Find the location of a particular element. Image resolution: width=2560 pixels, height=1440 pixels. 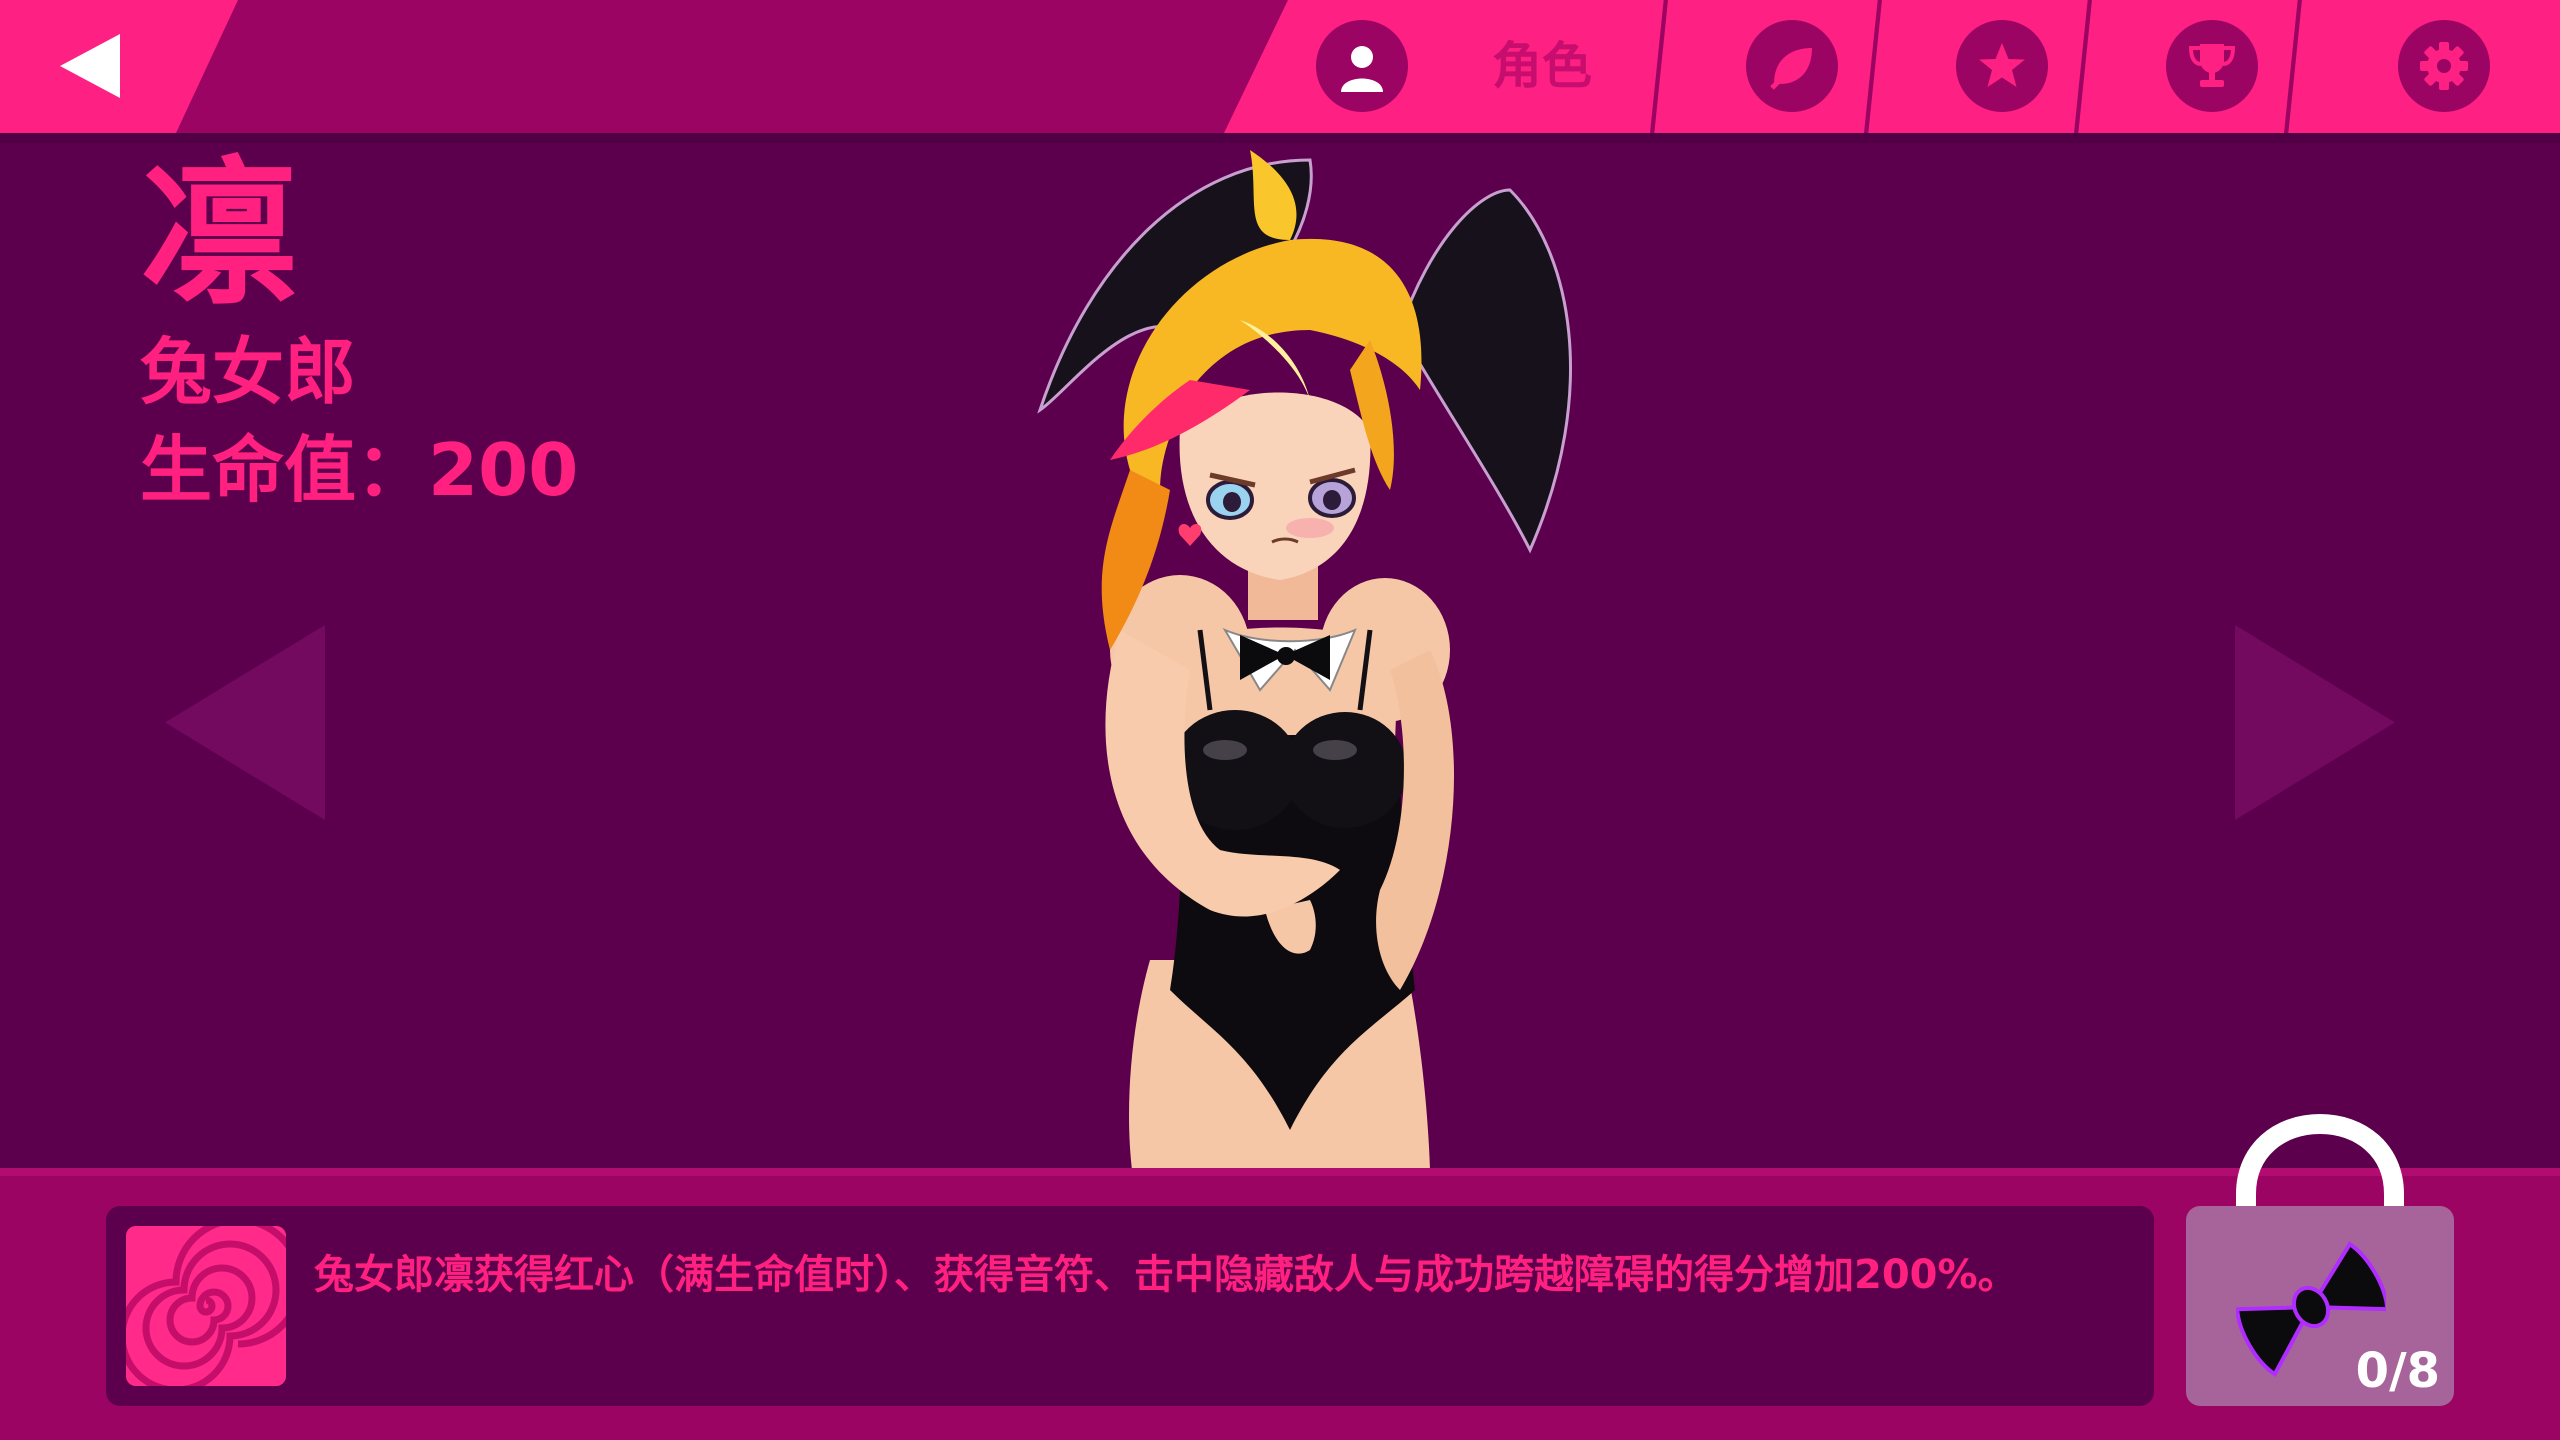

tab-leaf is located at coordinates (1792, 66).